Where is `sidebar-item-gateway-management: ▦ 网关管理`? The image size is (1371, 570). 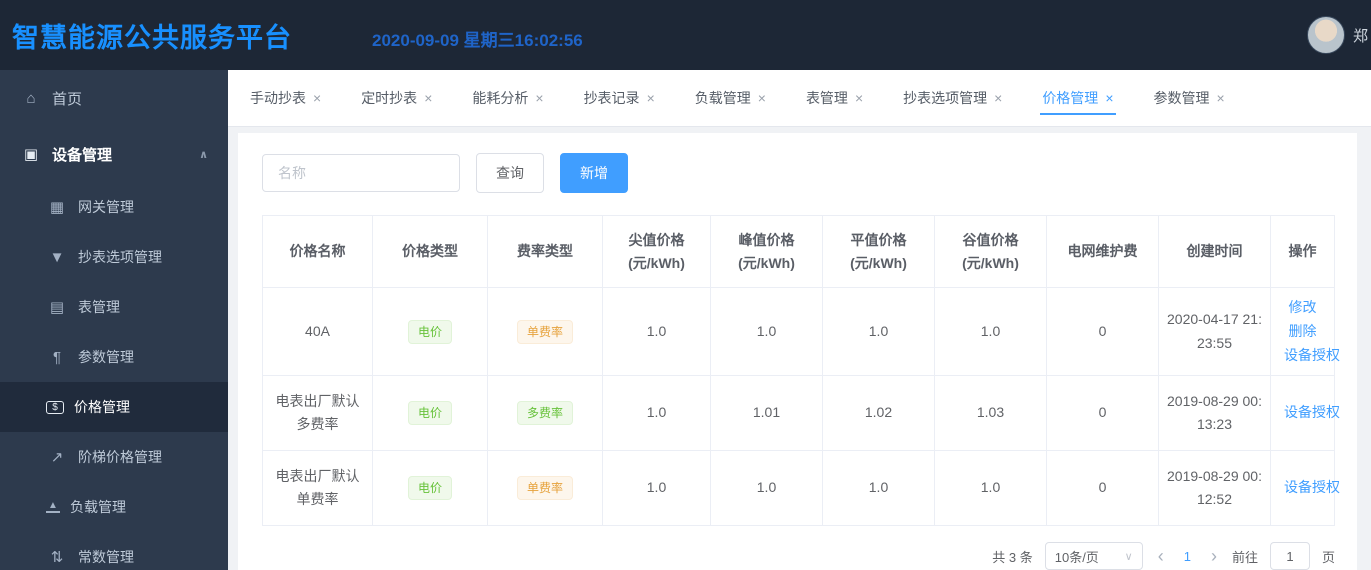
sidebar-item-gateway-management: ▦ 网关管理 is located at coordinates (114, 207).